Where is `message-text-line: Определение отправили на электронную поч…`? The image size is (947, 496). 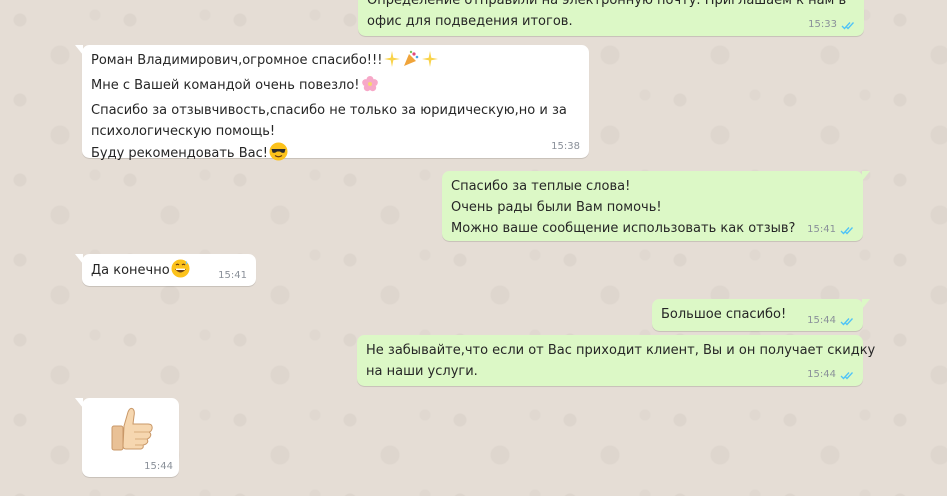
message-text-line: Определение отправили на электронную поч… is located at coordinates (607, 4).